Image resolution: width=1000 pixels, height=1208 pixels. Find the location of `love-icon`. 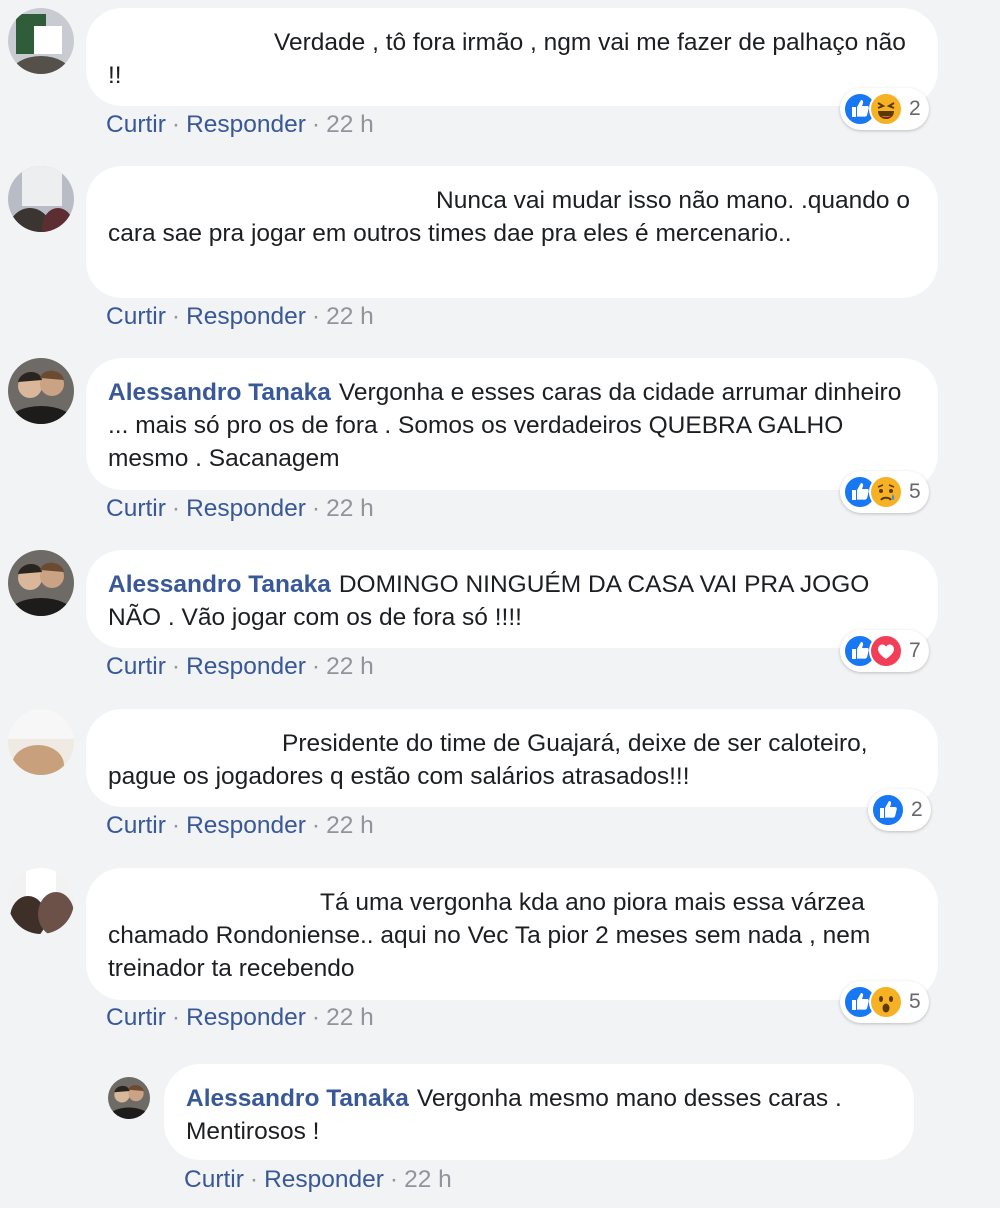

love-icon is located at coordinates (886, 651).